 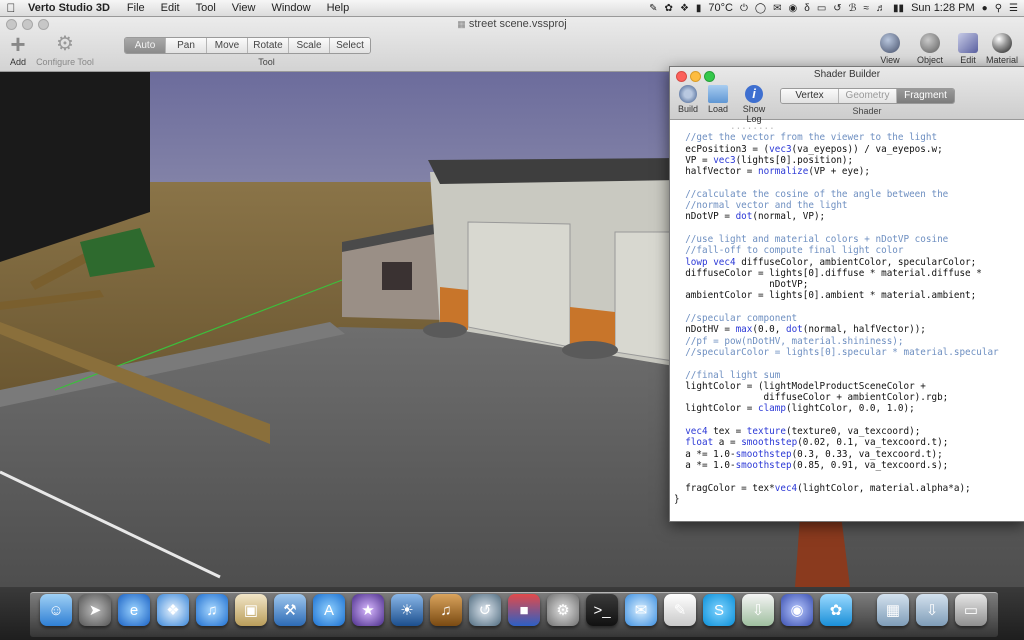 What do you see at coordinates (524, 610) in the screenshot?
I see `parallels-icon: ■` at bounding box center [524, 610].